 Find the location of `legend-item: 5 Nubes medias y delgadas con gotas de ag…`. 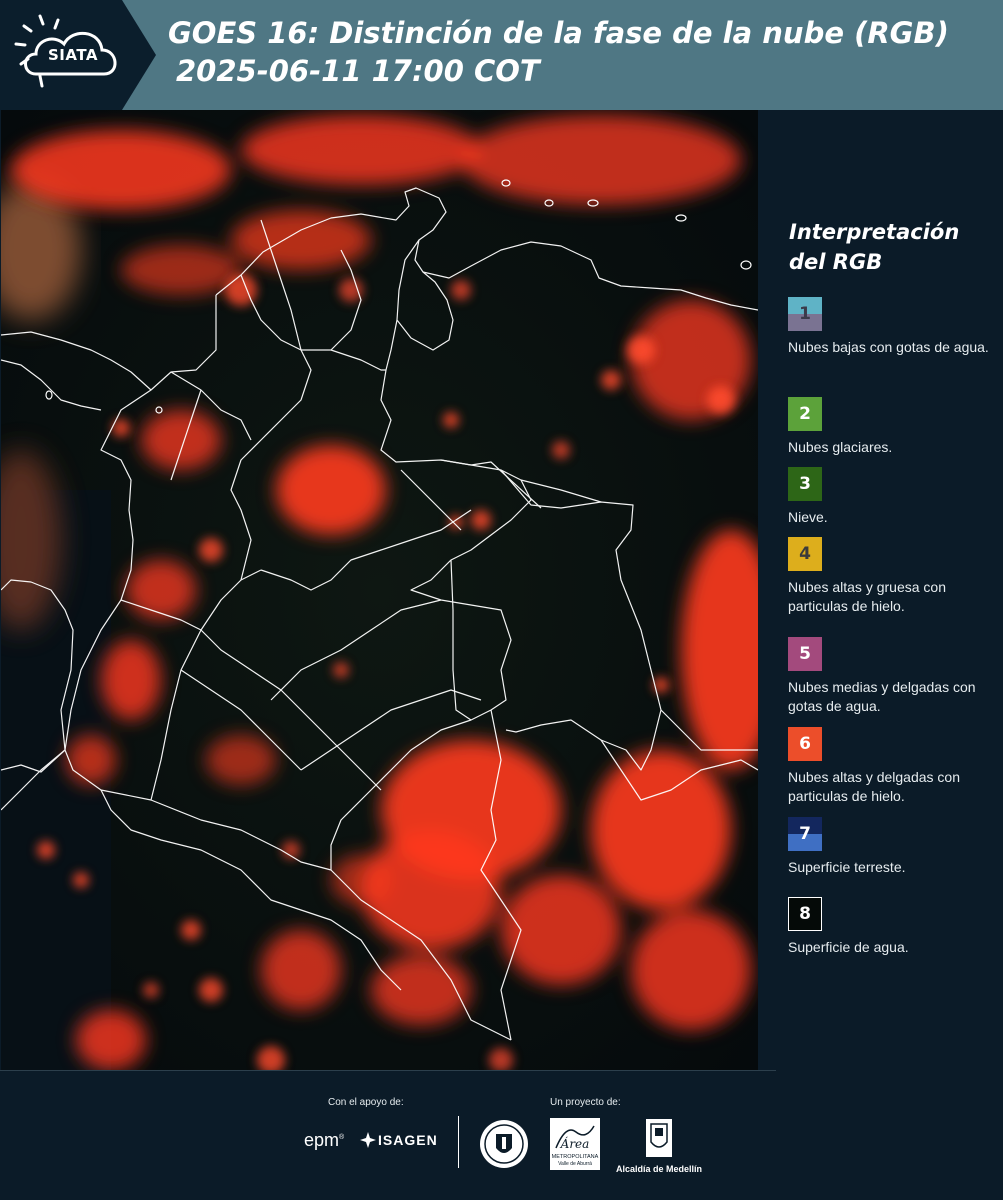

legend-item: 5 Nubes medias y delgadas con gotas de ag… is located at coordinates (895, 676).